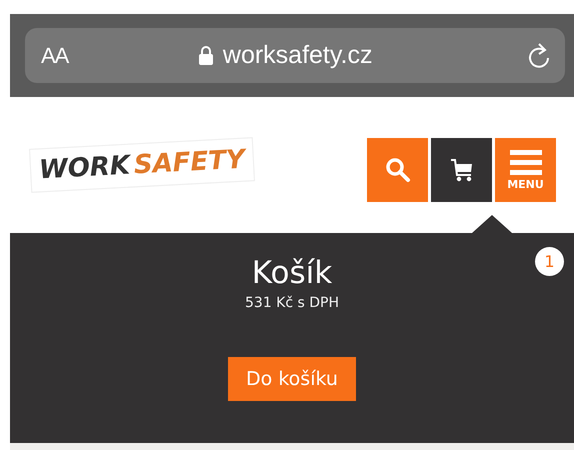 The width and height of the screenshot is (574, 450). I want to click on menu-button: MENU, so click(525, 170).